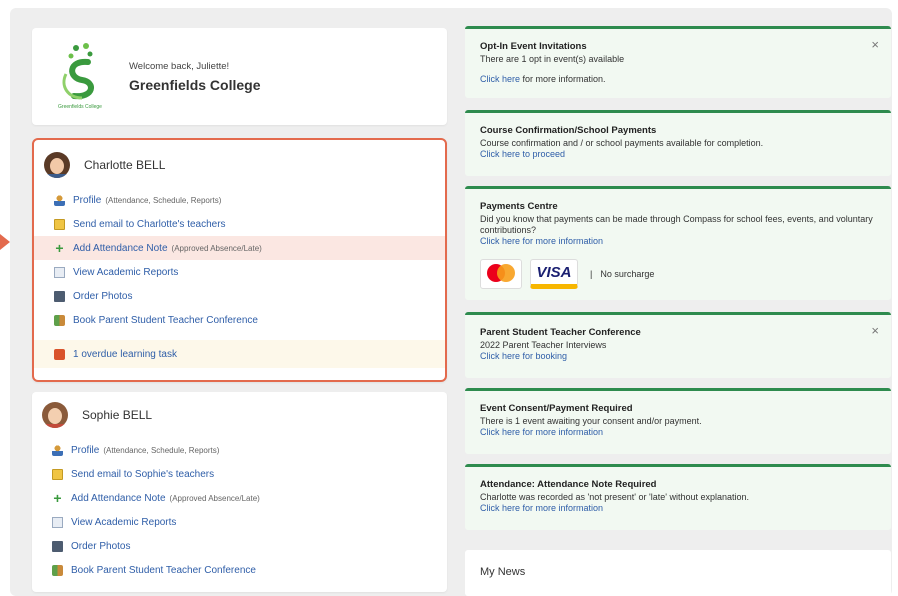 The image size is (898, 596). Describe the element at coordinates (125, 165) in the screenshot. I see `student-name: Charlotte BELL` at that location.